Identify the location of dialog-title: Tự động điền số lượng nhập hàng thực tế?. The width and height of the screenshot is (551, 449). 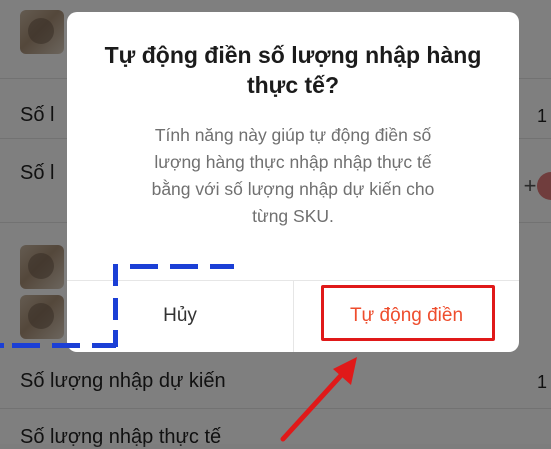
(293, 70).